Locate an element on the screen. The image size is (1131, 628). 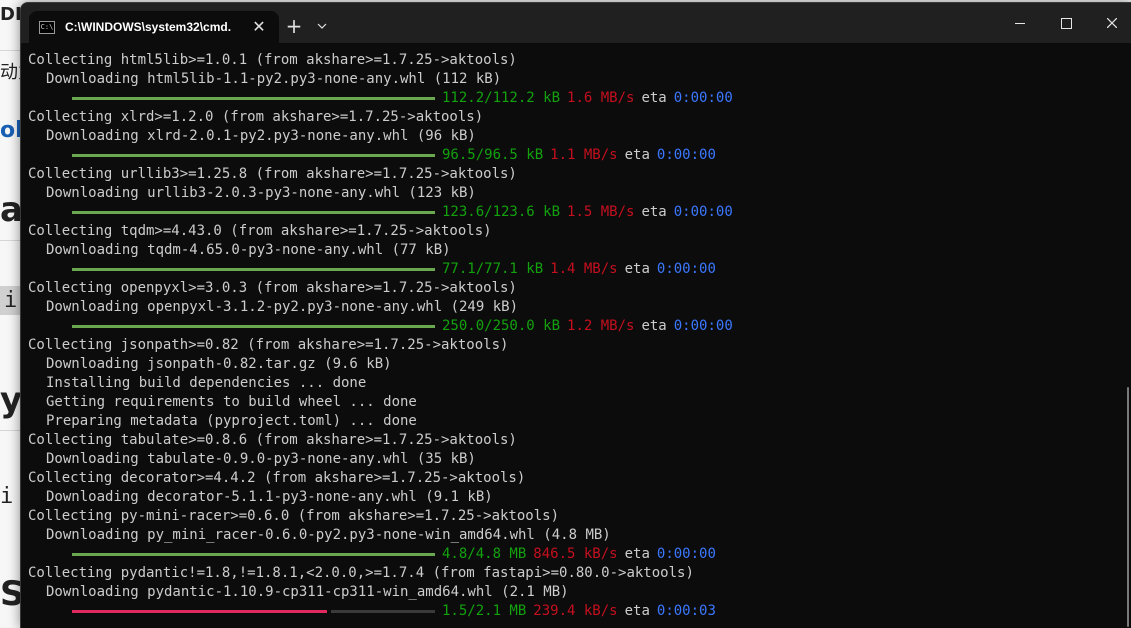
progress-amount: 123.6/123.6 kB is located at coordinates (501, 212).